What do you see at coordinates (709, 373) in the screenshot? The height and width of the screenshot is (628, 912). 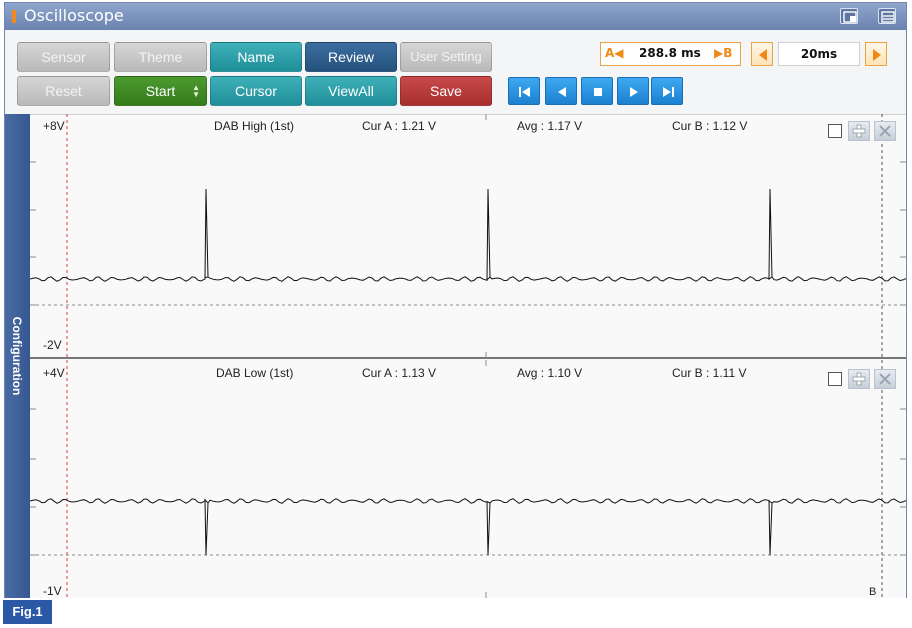 I see `pane2-cur-b: Cur B : 1.11 V` at bounding box center [709, 373].